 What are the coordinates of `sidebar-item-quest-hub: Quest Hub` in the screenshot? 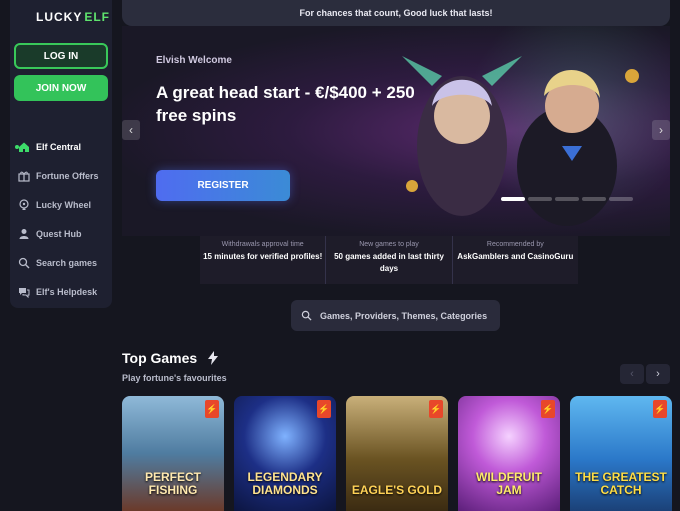 It's located at (65, 233).